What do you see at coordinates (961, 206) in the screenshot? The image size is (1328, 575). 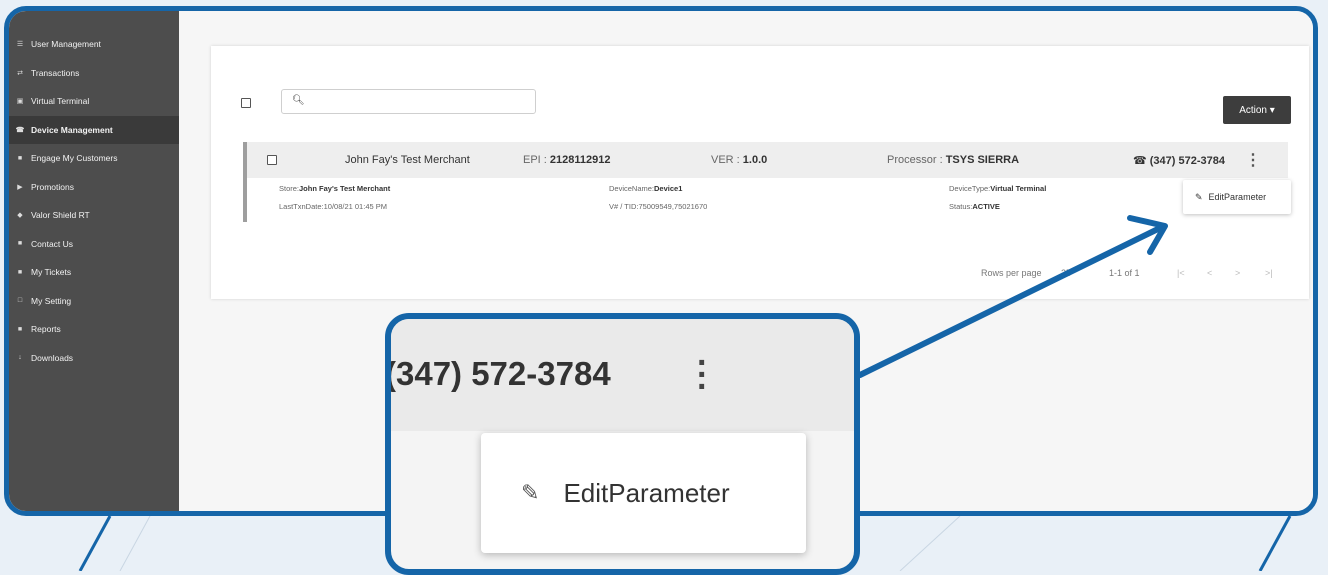 I see `status-label: Status:` at bounding box center [961, 206].